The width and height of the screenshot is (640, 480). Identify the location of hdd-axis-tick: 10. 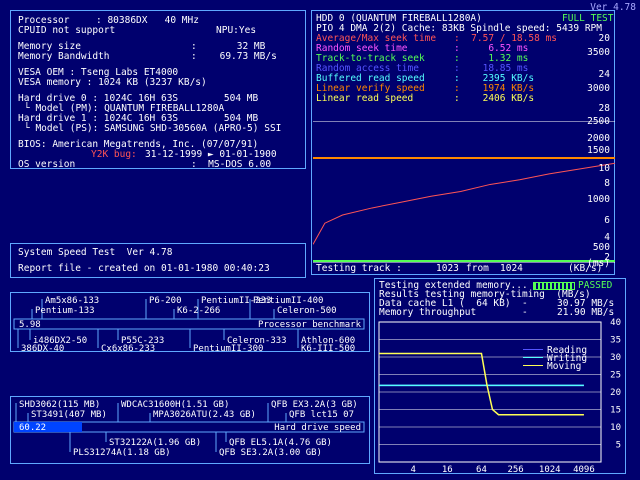
(604, 168).